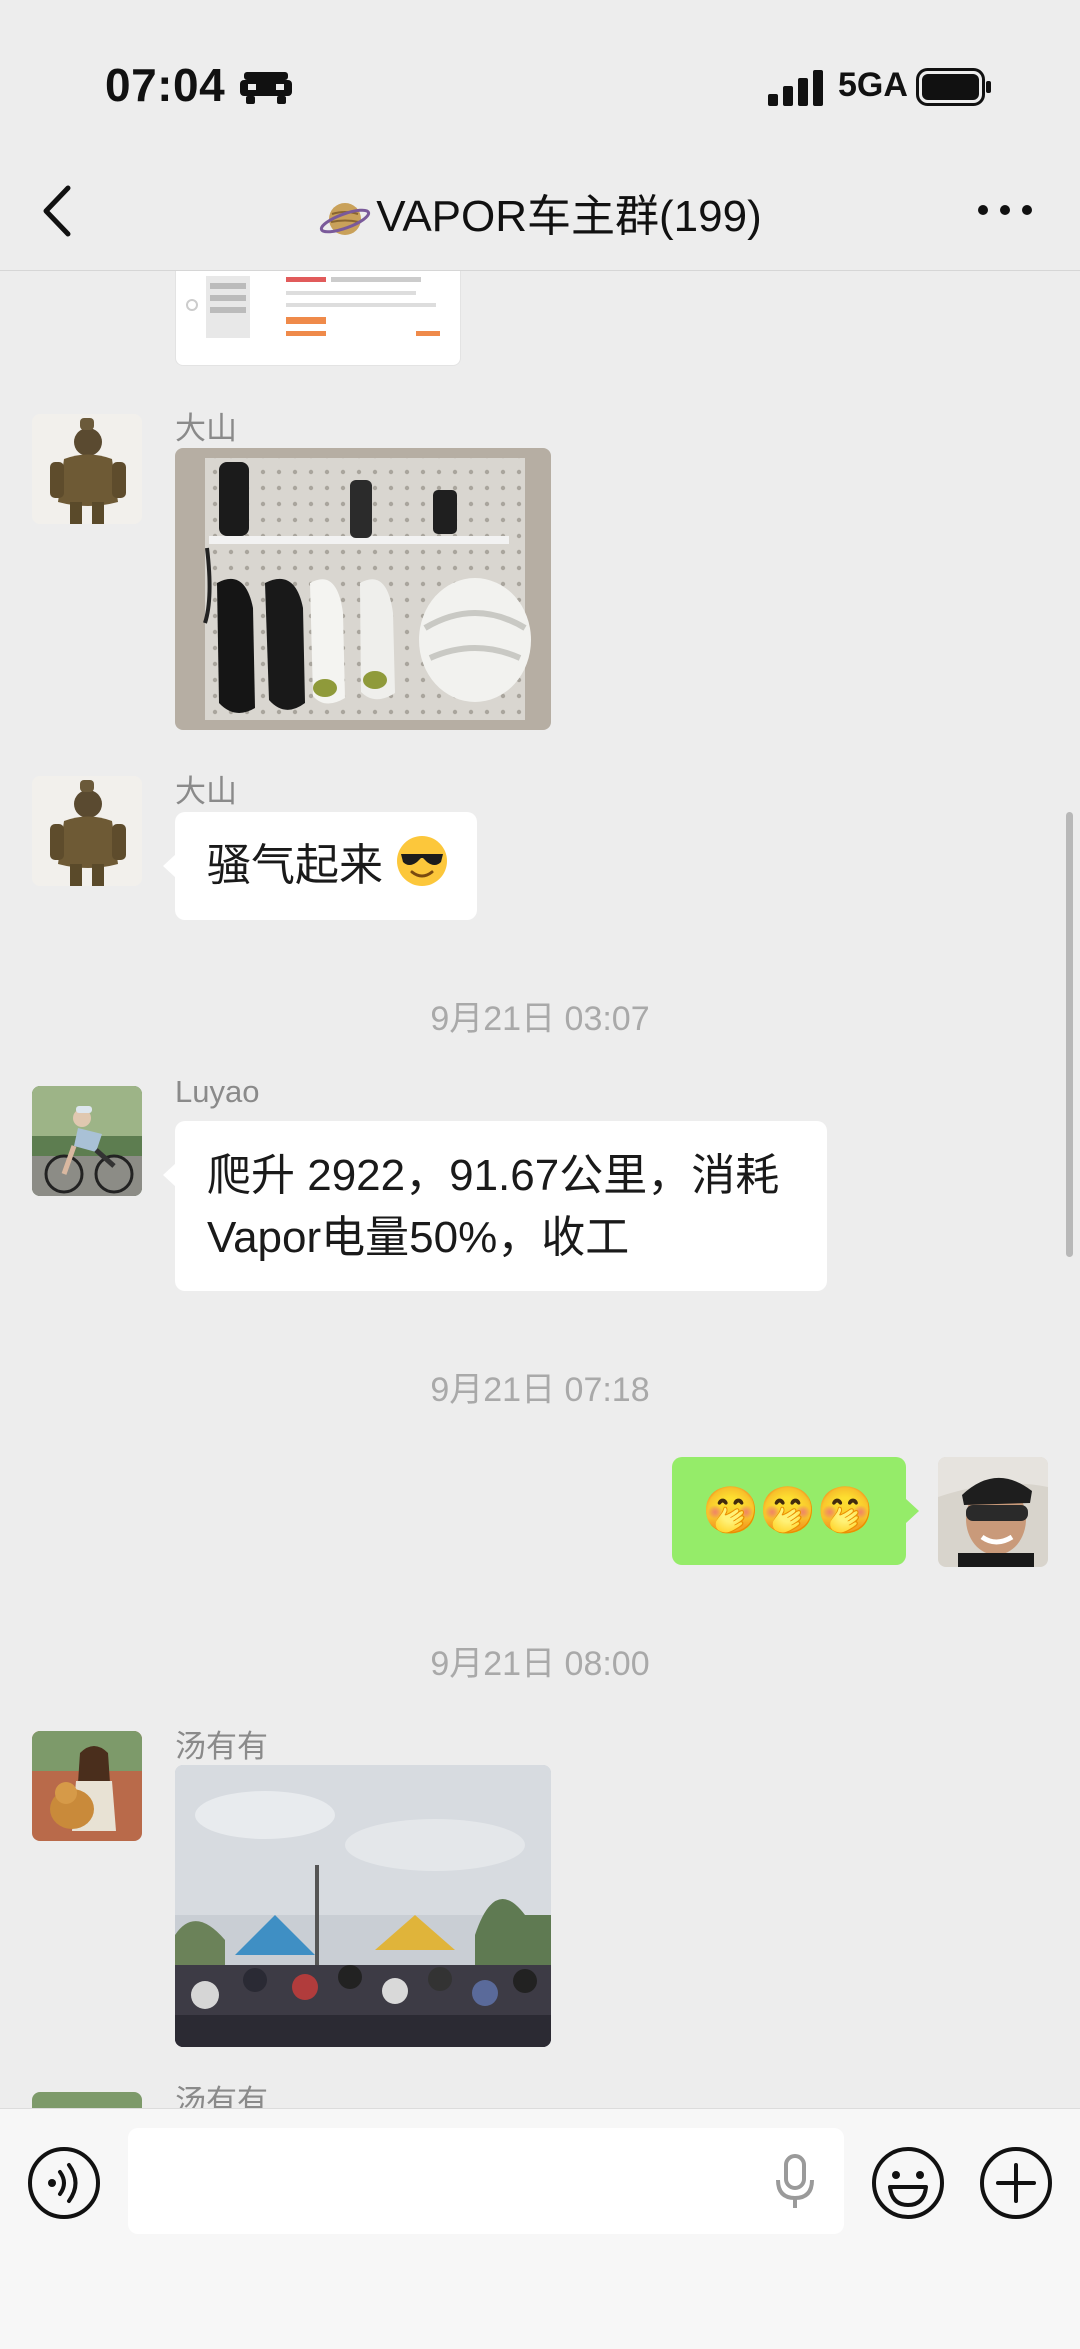 The image size is (1080, 2349). Describe the element at coordinates (165, 85) in the screenshot. I see `status-time: 07:04` at that location.